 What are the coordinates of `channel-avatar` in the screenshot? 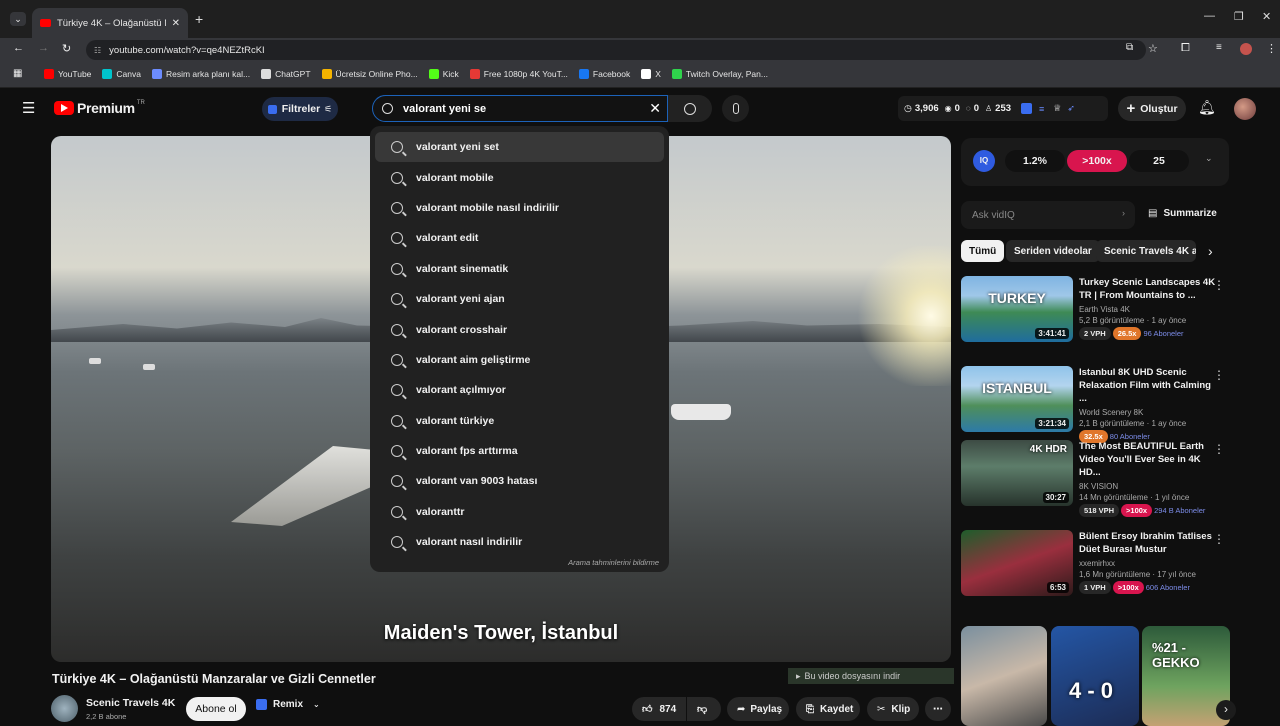 It's located at (64, 708).